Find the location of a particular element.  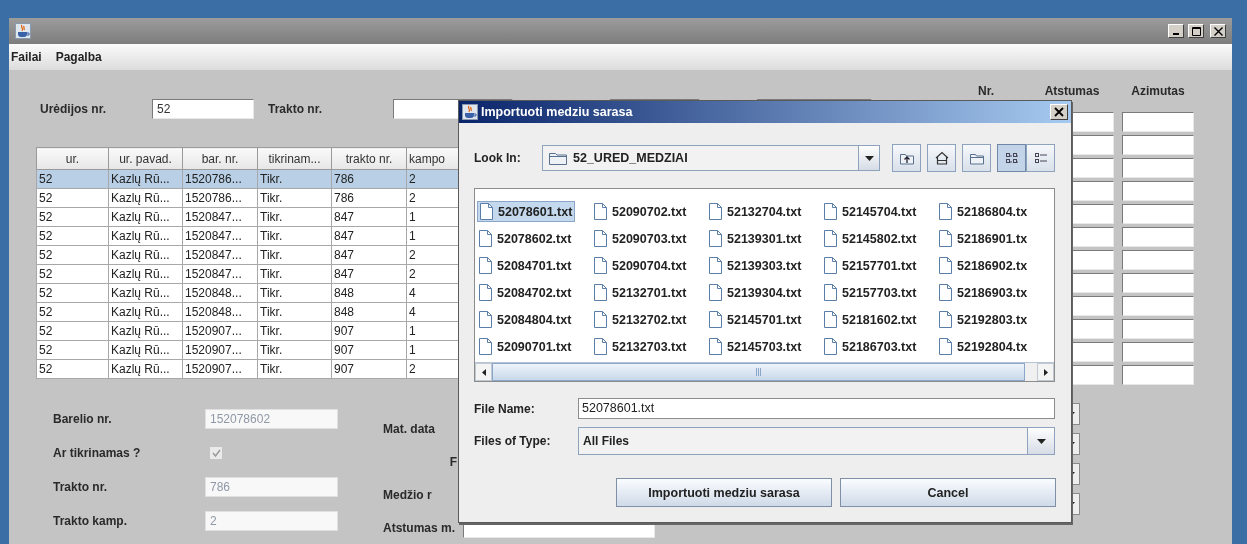

home-button is located at coordinates (941, 158).